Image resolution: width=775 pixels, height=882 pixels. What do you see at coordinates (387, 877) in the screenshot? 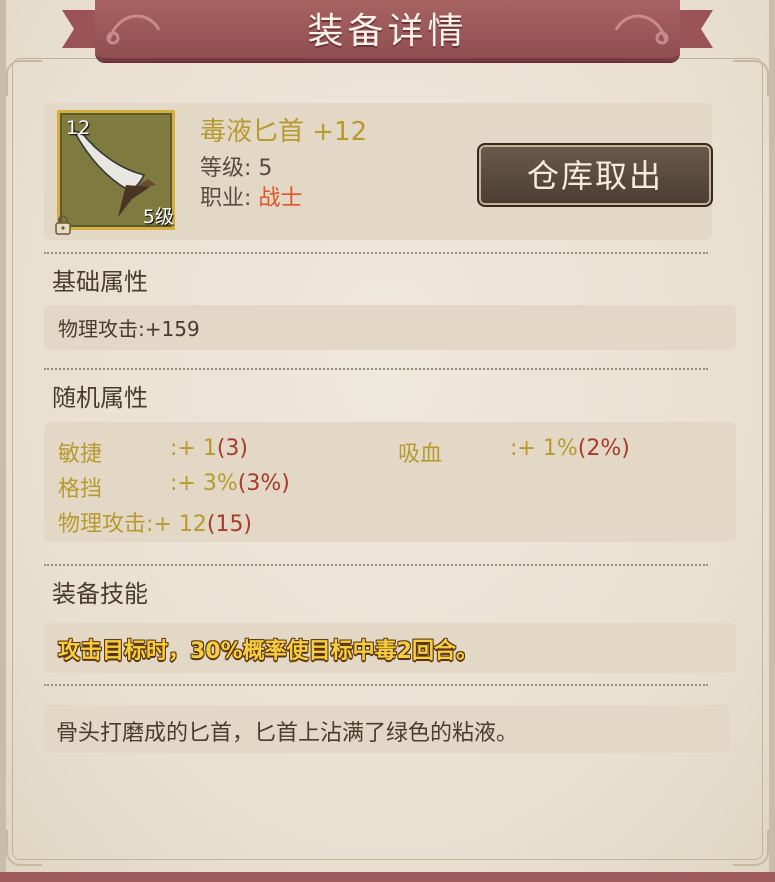
I see `panel-bottom-border` at bounding box center [387, 877].